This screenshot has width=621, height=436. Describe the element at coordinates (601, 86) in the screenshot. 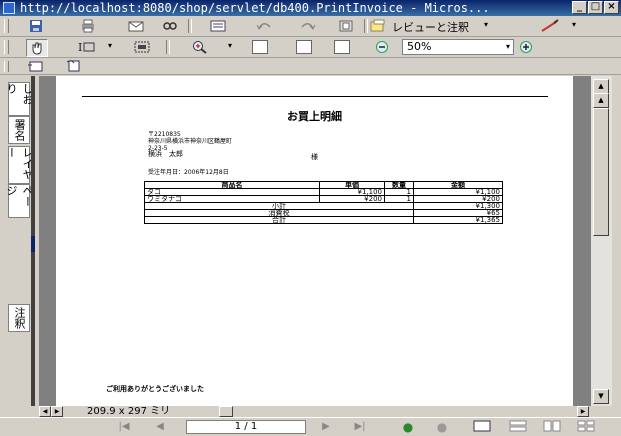

I see `scroll-up-button: ▲` at that location.